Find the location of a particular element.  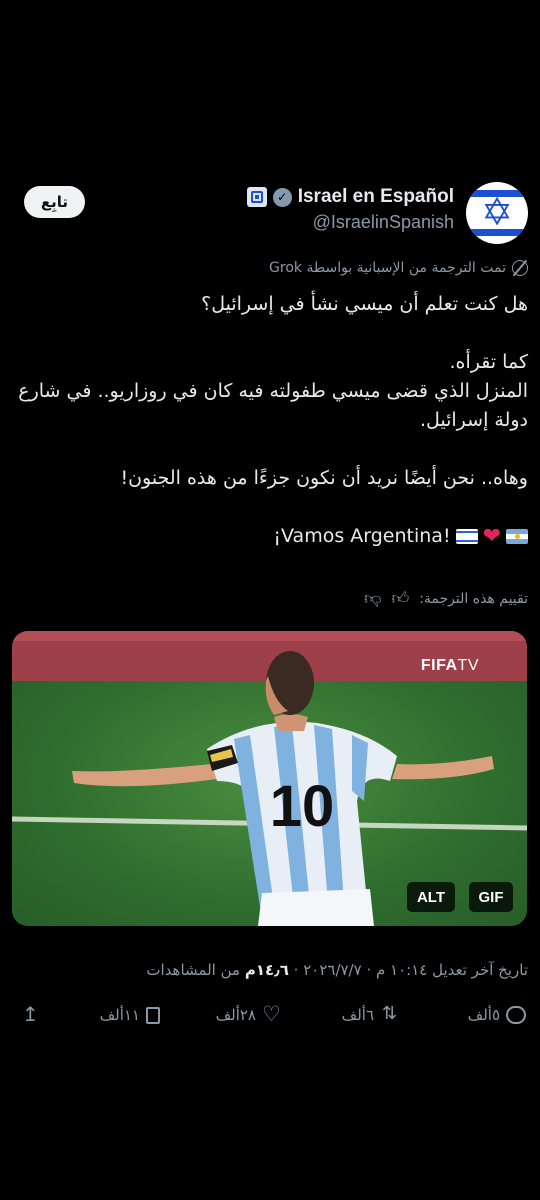

reply-count: ٥ألف is located at coordinates (483, 1015).